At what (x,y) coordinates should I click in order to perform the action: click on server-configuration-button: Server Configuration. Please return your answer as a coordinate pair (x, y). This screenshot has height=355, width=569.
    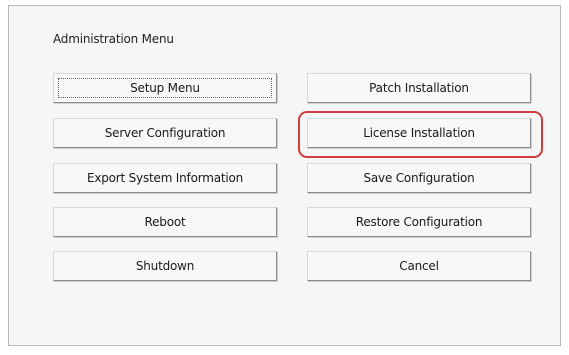
    Looking at the image, I should click on (165, 133).